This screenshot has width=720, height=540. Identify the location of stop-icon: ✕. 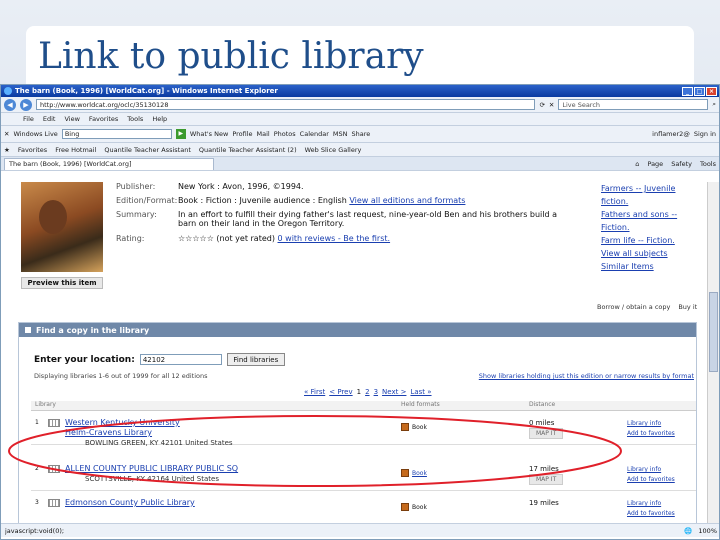
(551, 105).